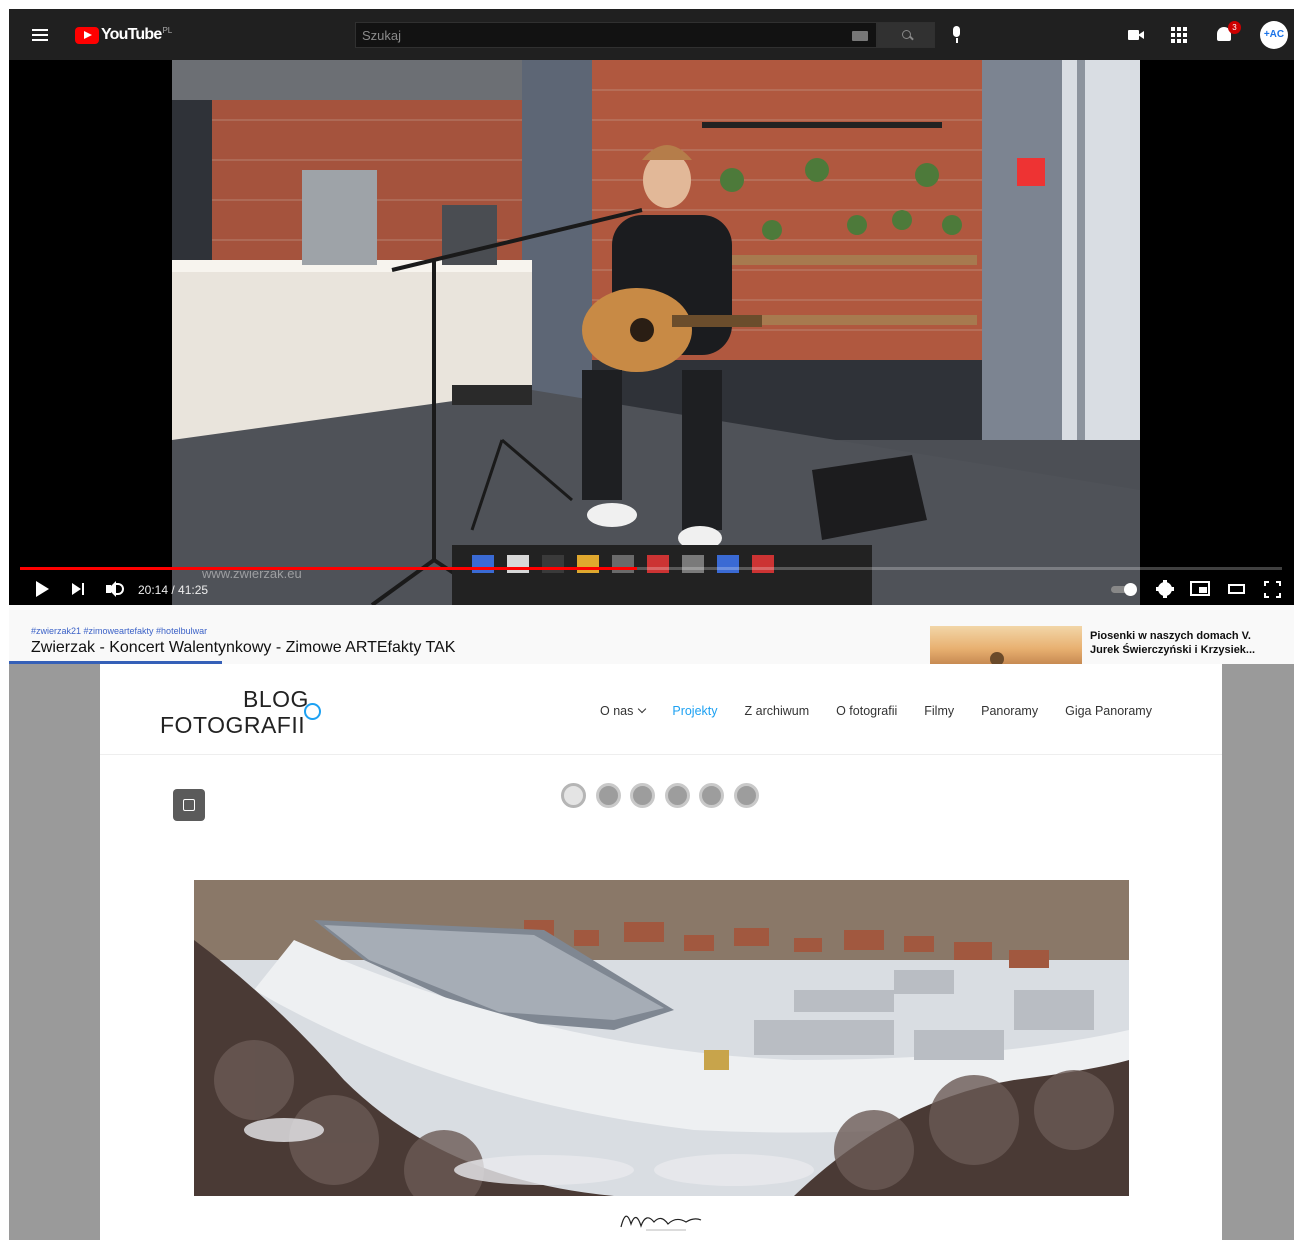 The height and width of the screenshot is (1240, 1294). I want to click on chevron-down-icon, so click(642, 709).